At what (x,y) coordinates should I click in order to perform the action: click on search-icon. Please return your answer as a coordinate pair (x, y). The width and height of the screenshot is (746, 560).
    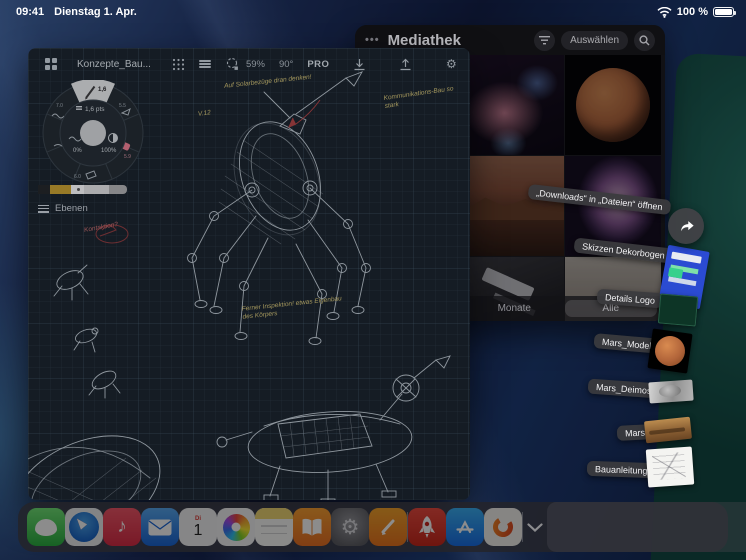
    Looking at the image, I should click on (644, 39).